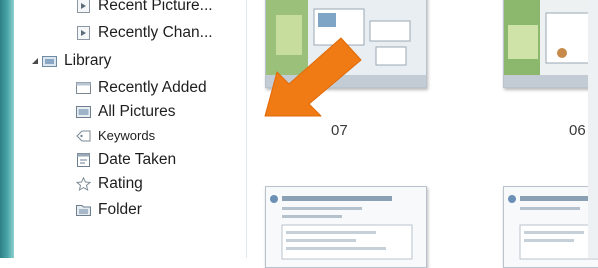  I want to click on tree-item-date-taken: Date Taken, so click(126, 160).